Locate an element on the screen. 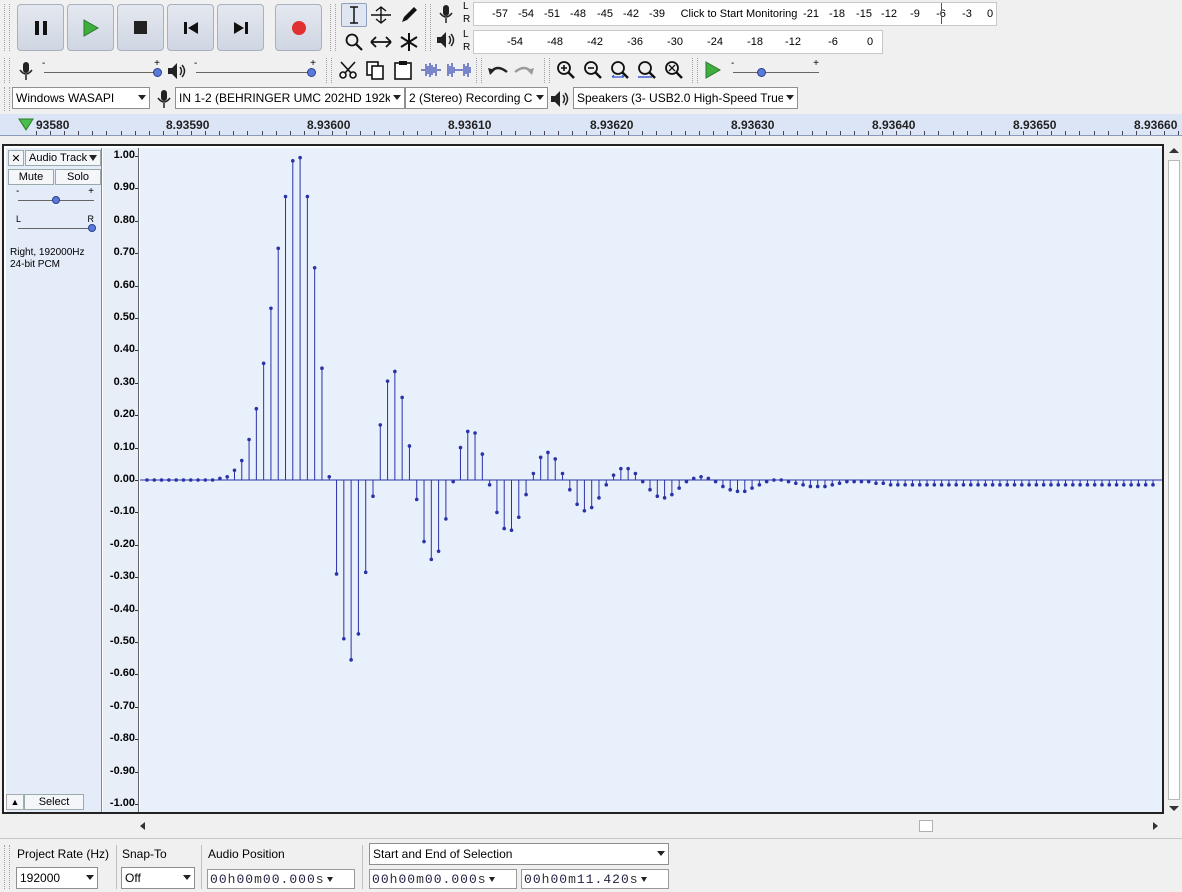 This screenshot has width=1182, height=892. selection-end-time: 00h00m11.420s is located at coordinates (595, 879).